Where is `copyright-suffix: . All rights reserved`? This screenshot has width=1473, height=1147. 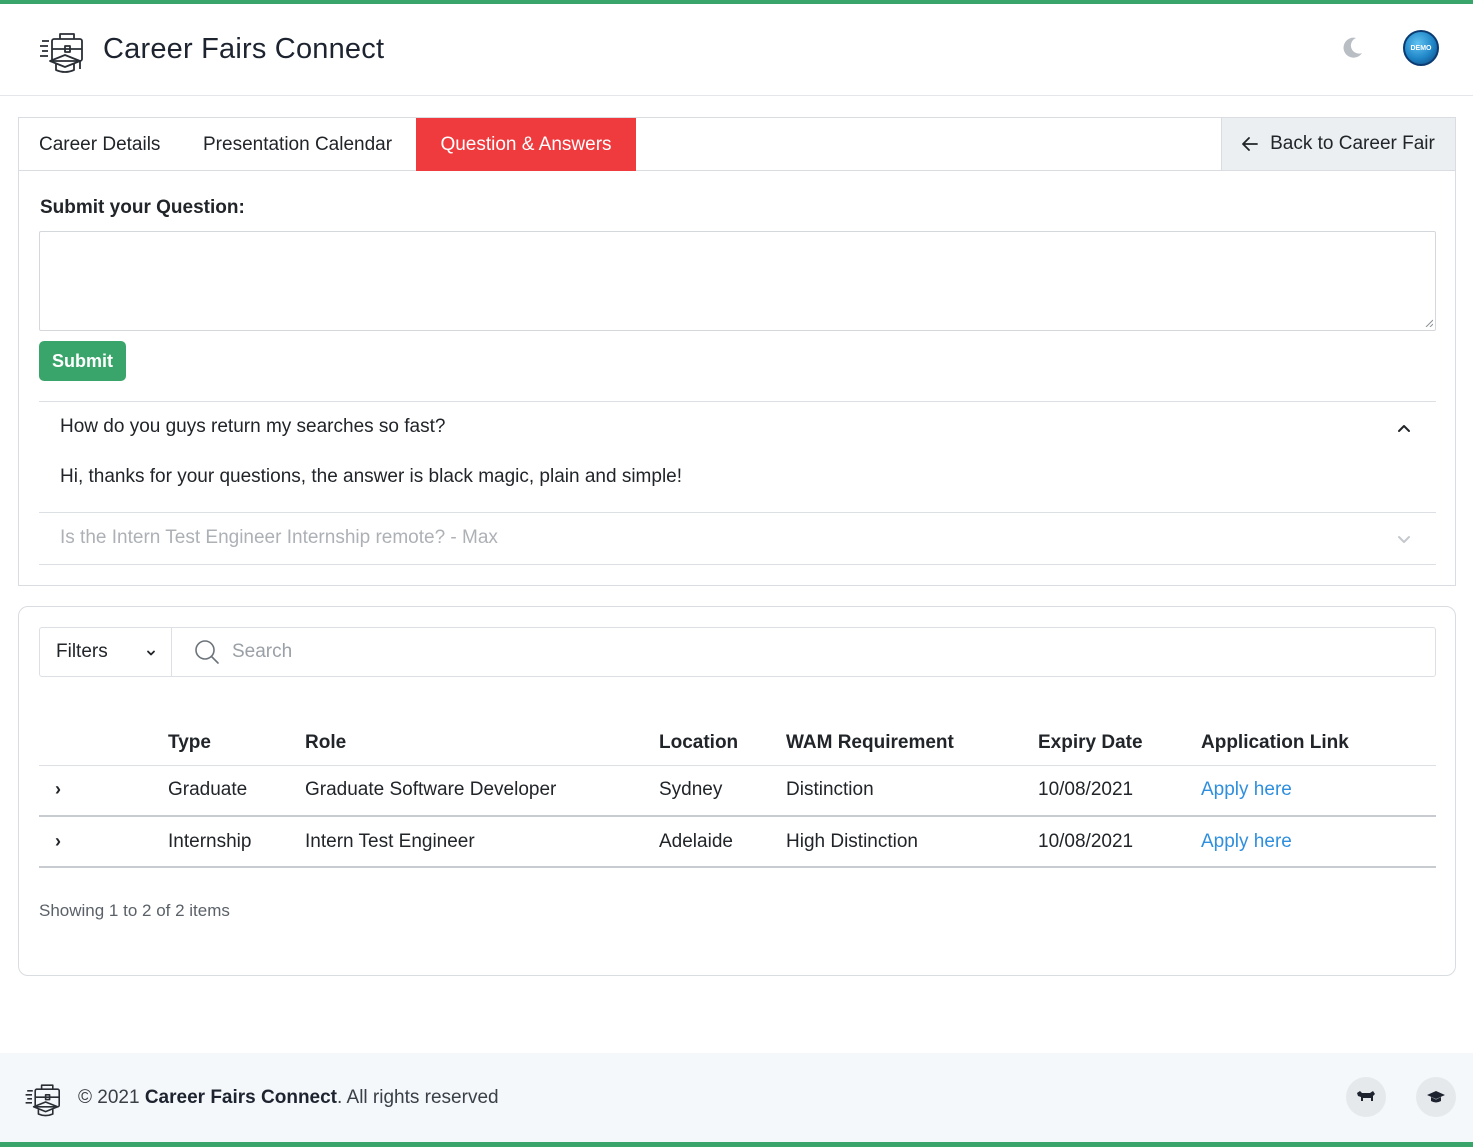 copyright-suffix: . All rights reserved is located at coordinates (418, 1097).